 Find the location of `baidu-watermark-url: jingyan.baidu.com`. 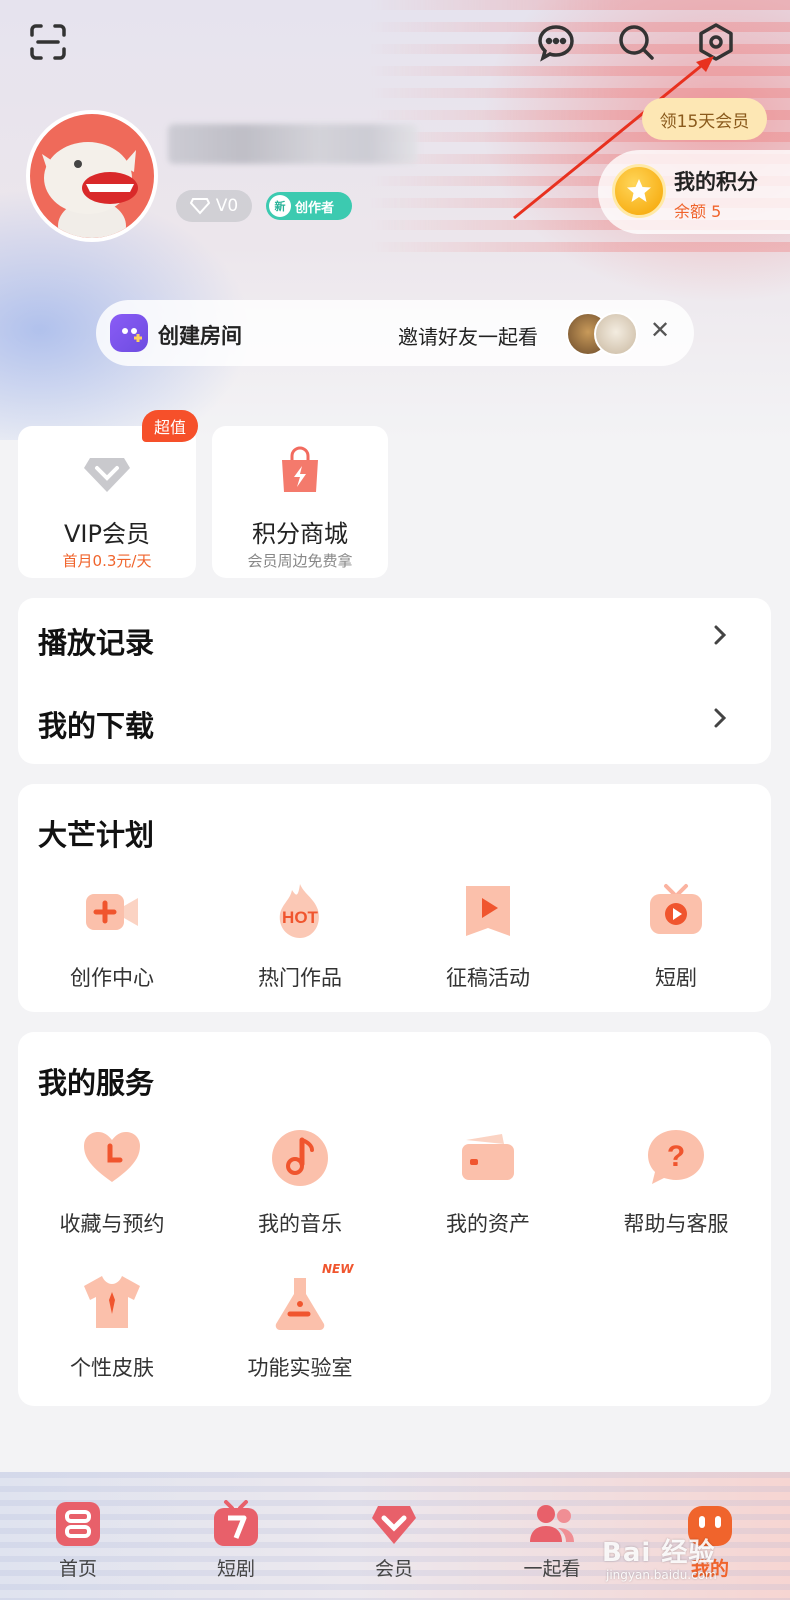

baidu-watermark-url: jingyan.baidu.com is located at coordinates (661, 1575).